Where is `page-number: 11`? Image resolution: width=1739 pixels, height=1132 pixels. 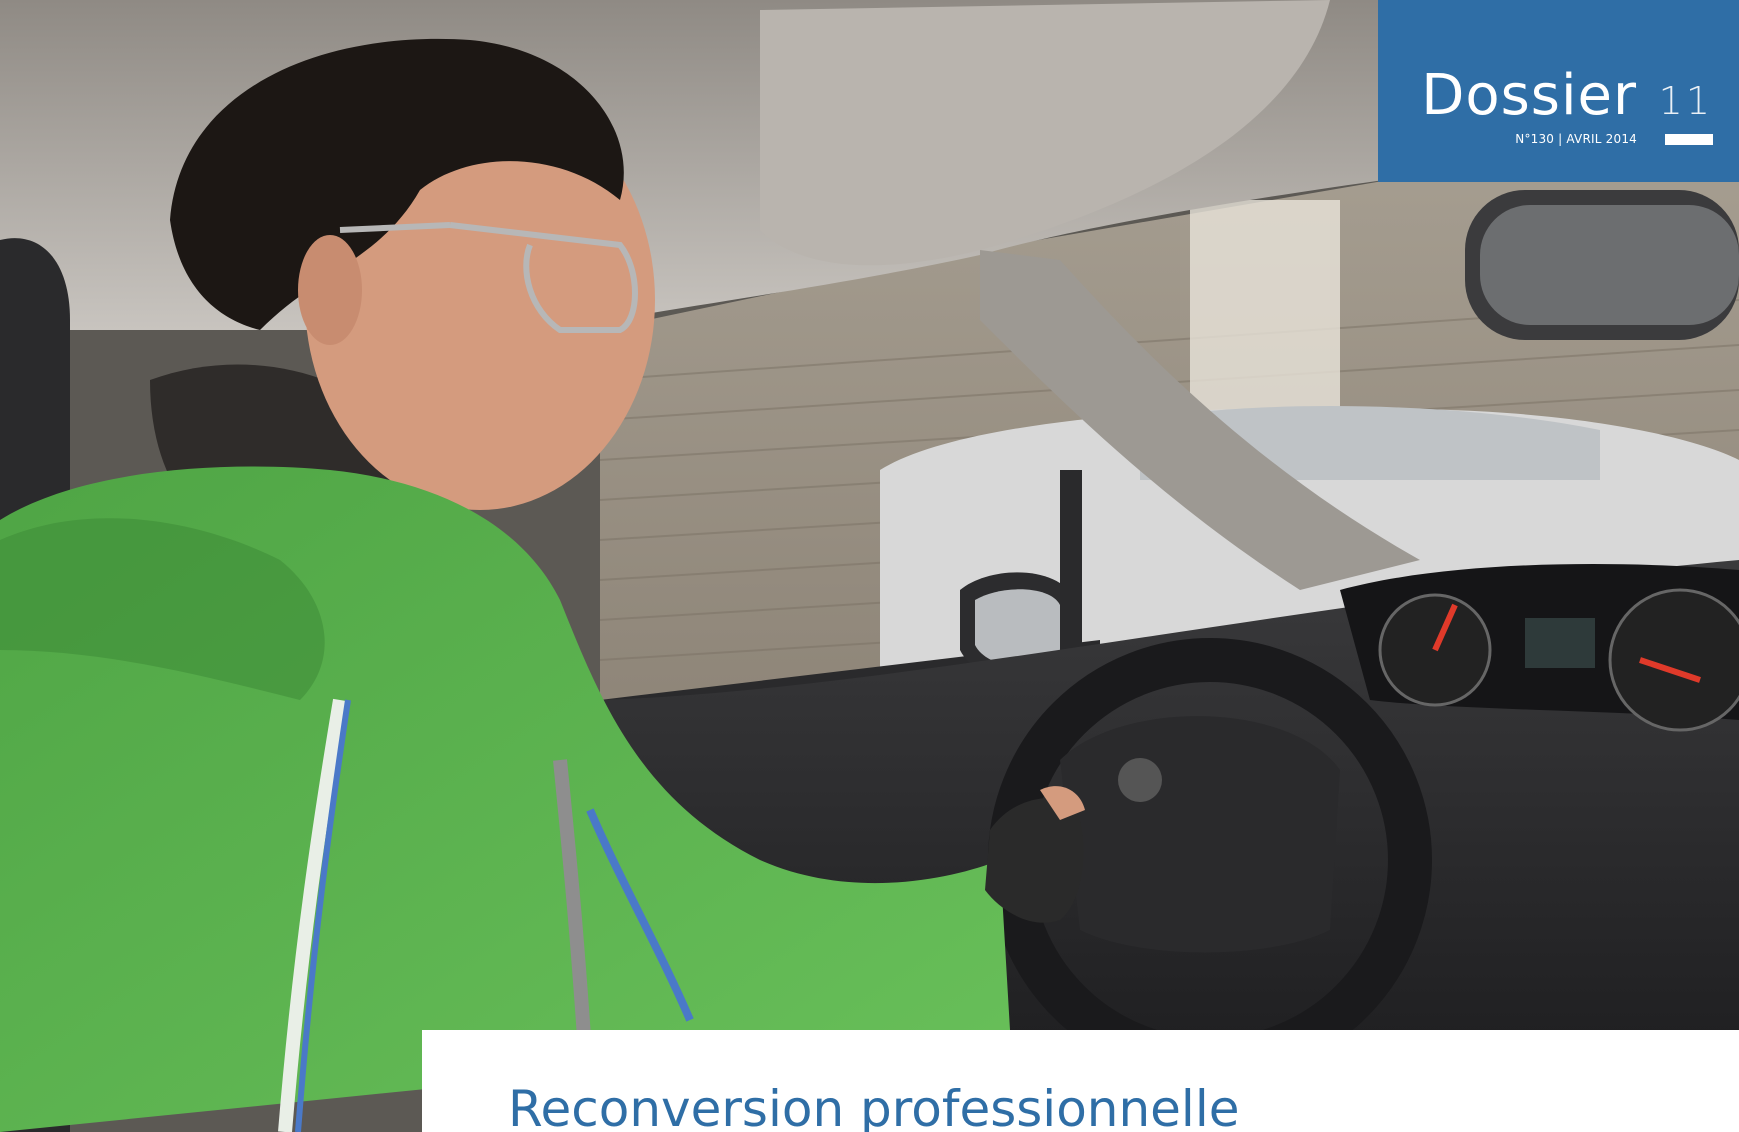 page-number: 11 is located at coordinates (1685, 101).